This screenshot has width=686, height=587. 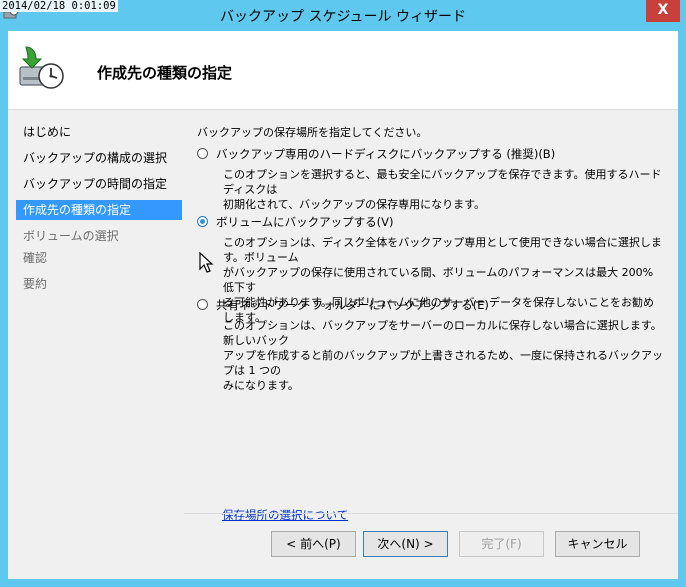 I want to click on close-button: X, so click(x=663, y=11).